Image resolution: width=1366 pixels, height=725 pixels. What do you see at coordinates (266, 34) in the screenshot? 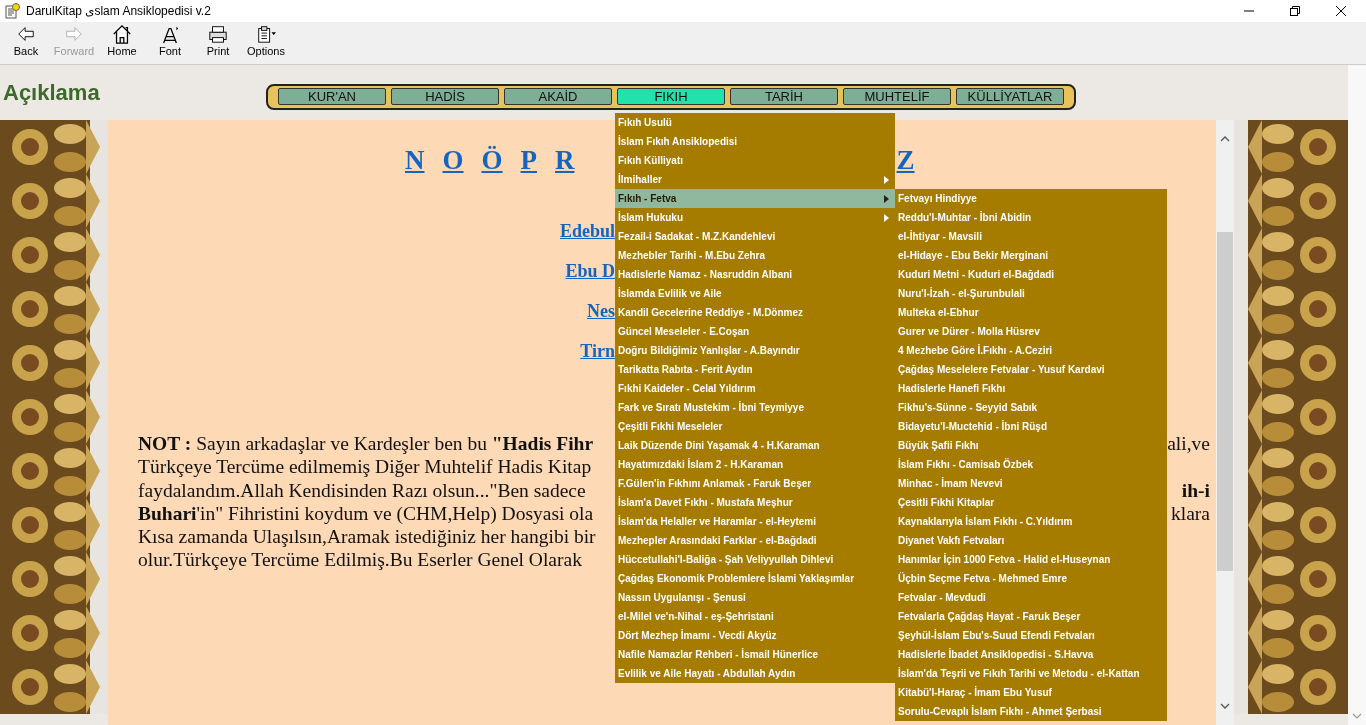
I see `clipboard-icon` at bounding box center [266, 34].